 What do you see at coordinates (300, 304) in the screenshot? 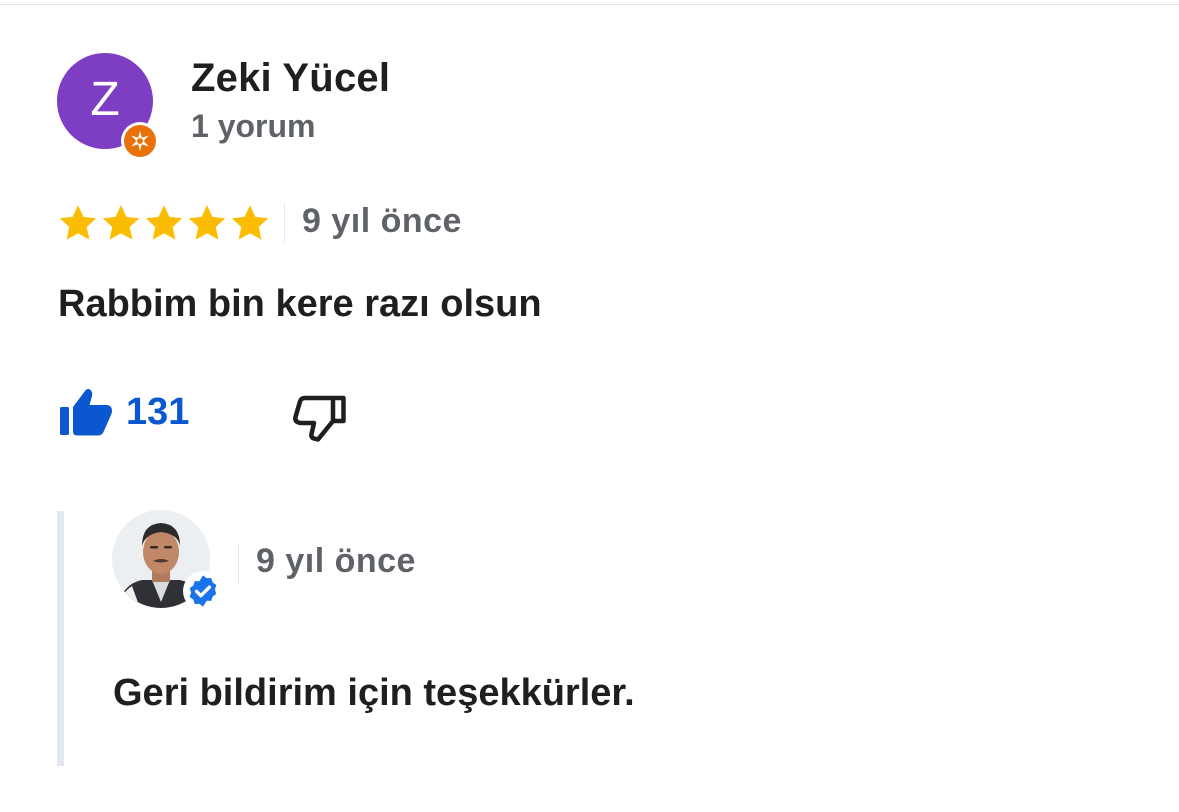
I see `review-text: Rabbim bin kere razı olsun` at bounding box center [300, 304].